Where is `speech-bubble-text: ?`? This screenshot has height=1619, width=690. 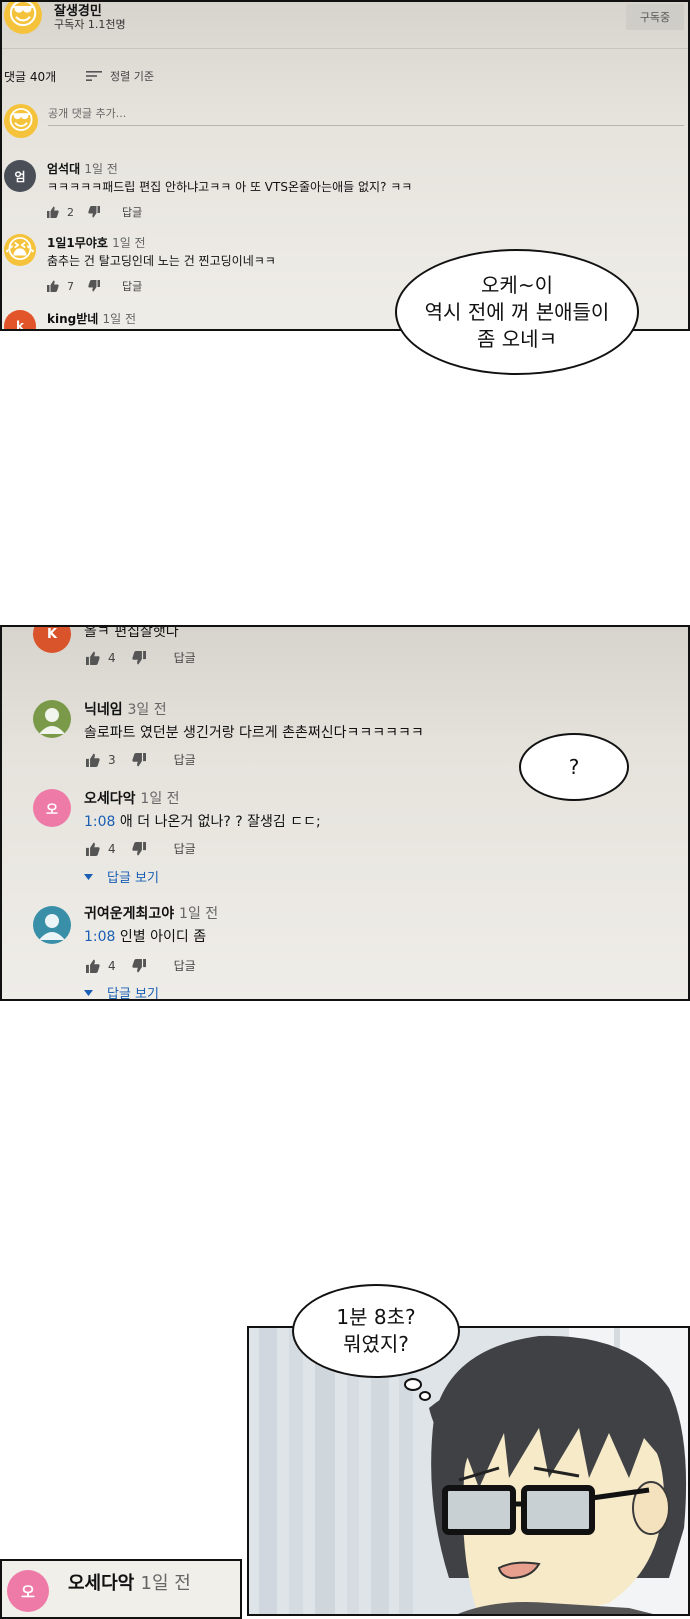
speech-bubble-text: ? is located at coordinates (574, 766).